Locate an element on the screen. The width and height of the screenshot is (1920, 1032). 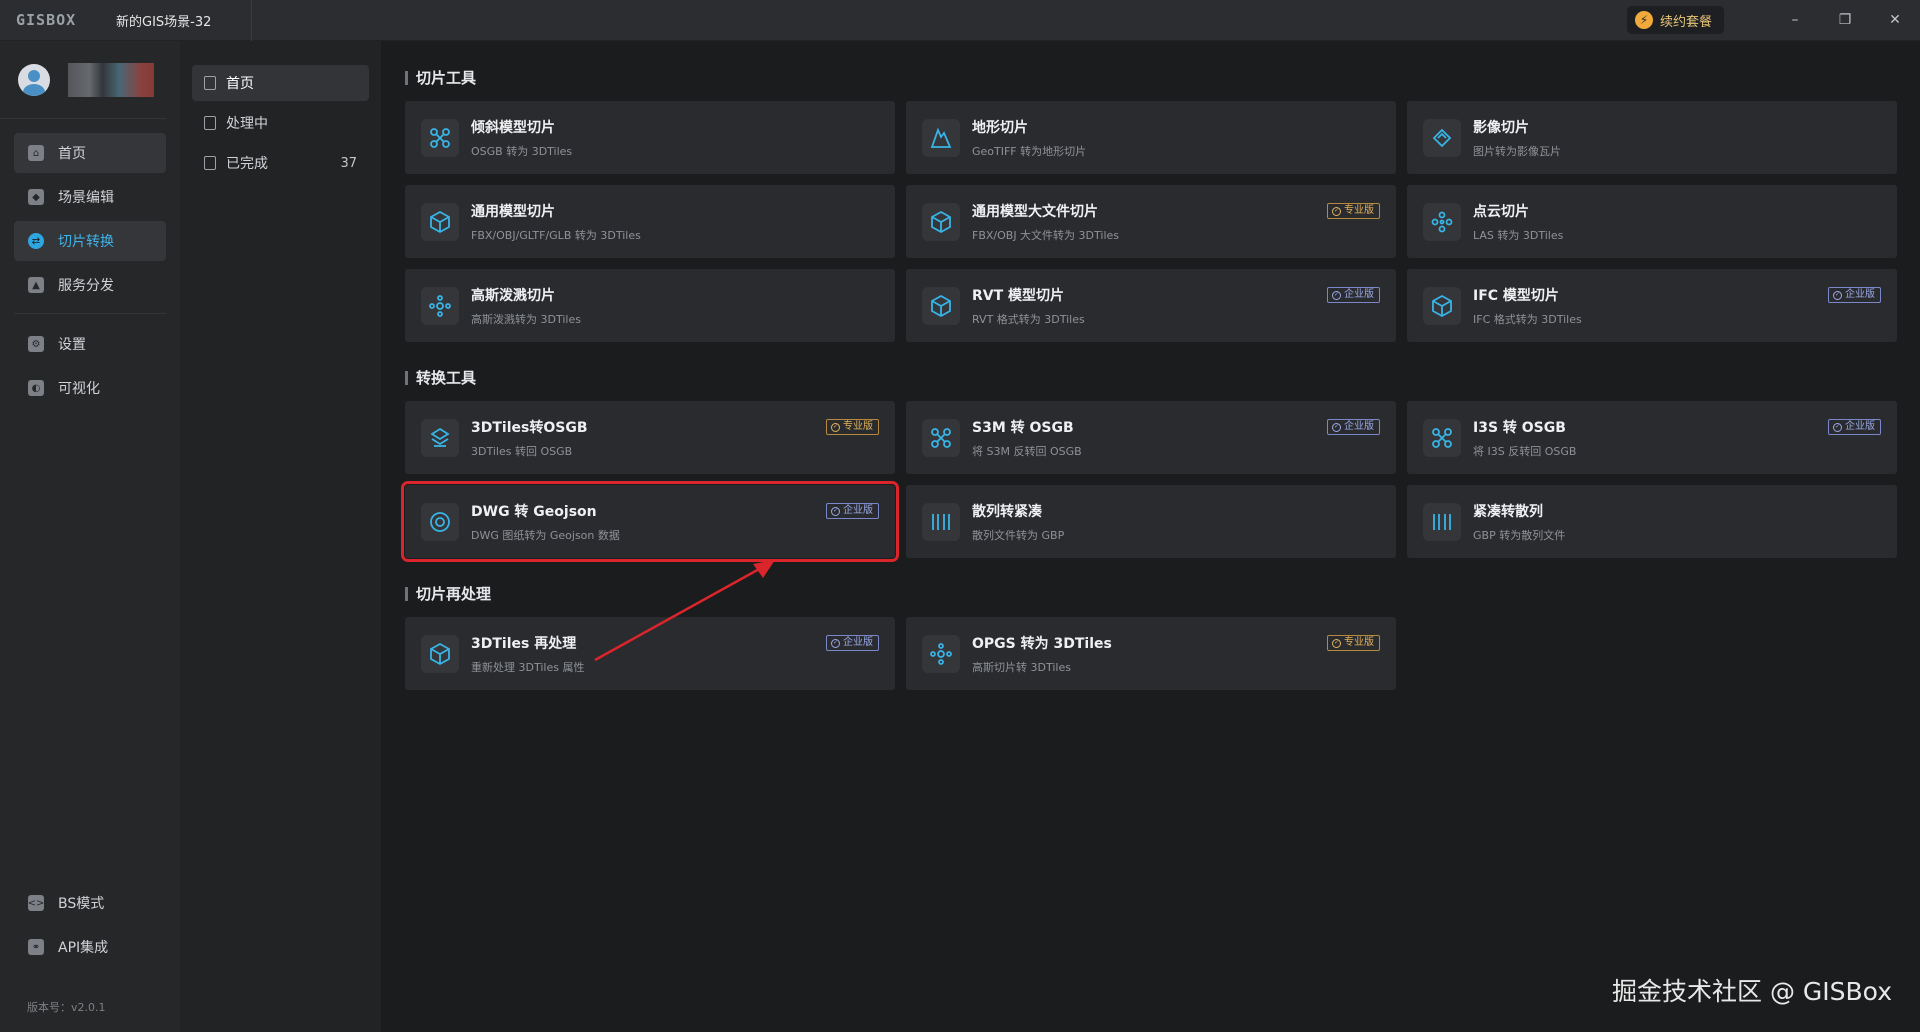
tool-card-desc: RVT 格式转为 3DTiles is located at coordinates (1028, 319).